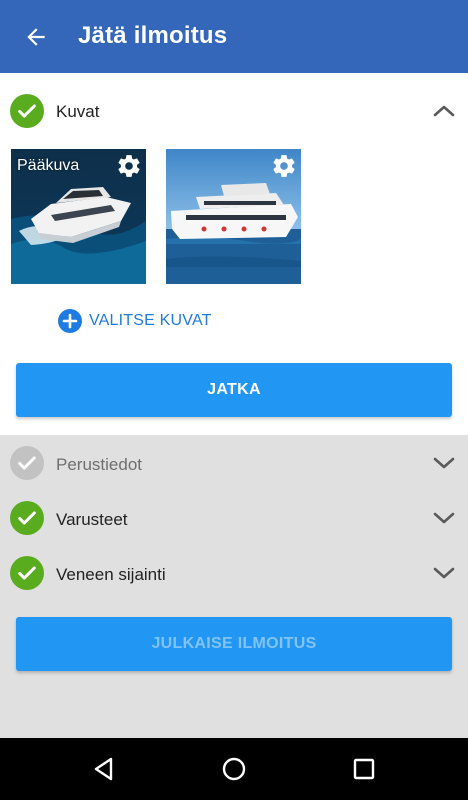 The width and height of the screenshot is (468, 800). I want to click on arrow-left-icon, so click(36, 37).